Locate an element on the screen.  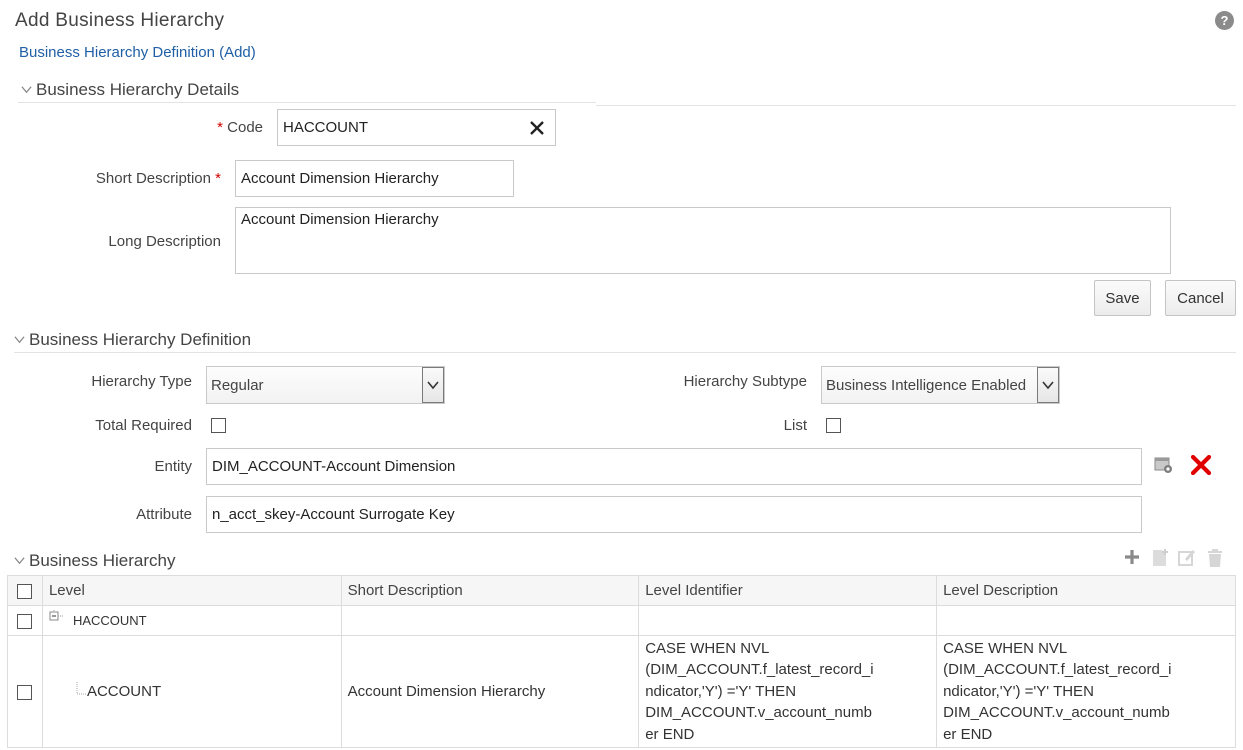
hierarchy-type-select: Regular is located at coordinates (325, 385).